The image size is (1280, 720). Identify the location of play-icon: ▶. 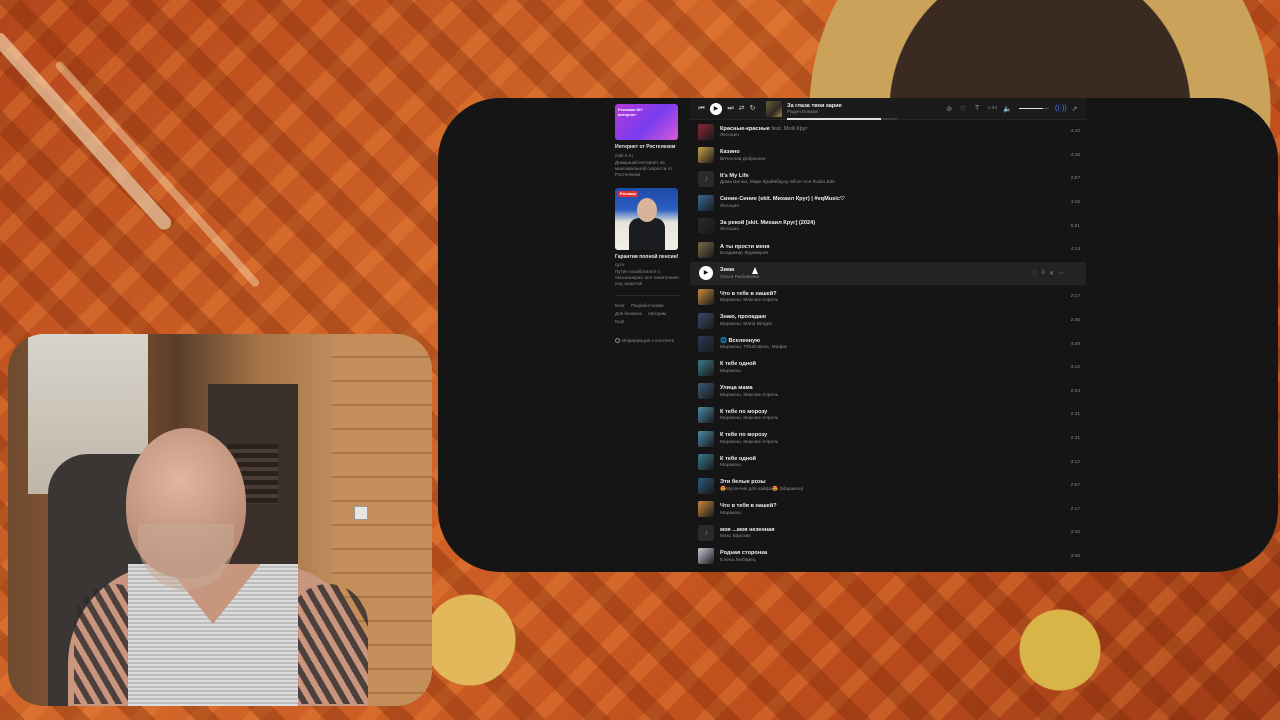
(706, 273).